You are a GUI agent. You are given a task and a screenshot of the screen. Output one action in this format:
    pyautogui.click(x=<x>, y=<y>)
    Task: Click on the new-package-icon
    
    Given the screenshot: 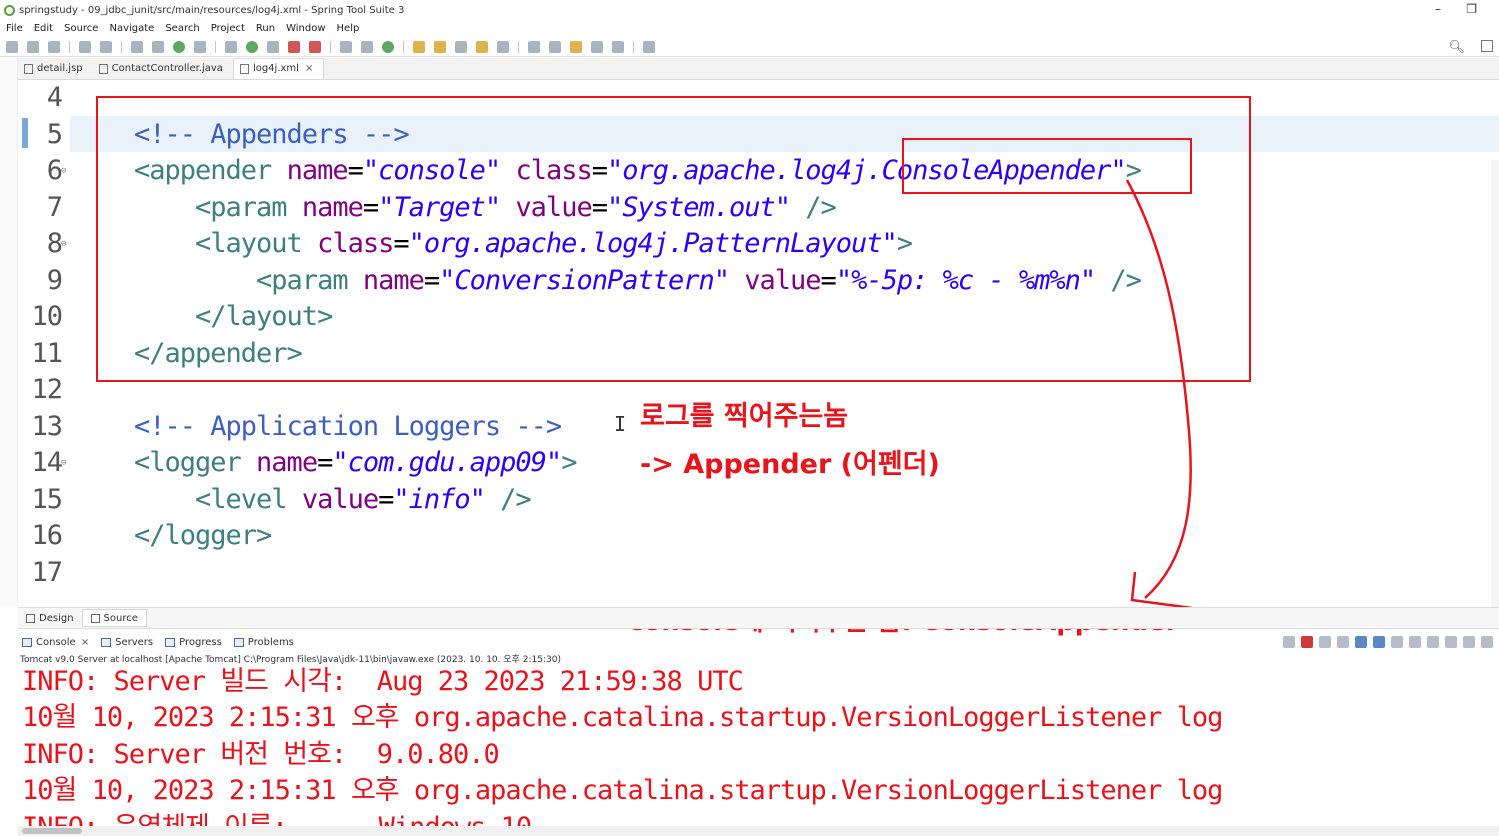 What is the action you would take?
    pyautogui.click(x=367, y=46)
    